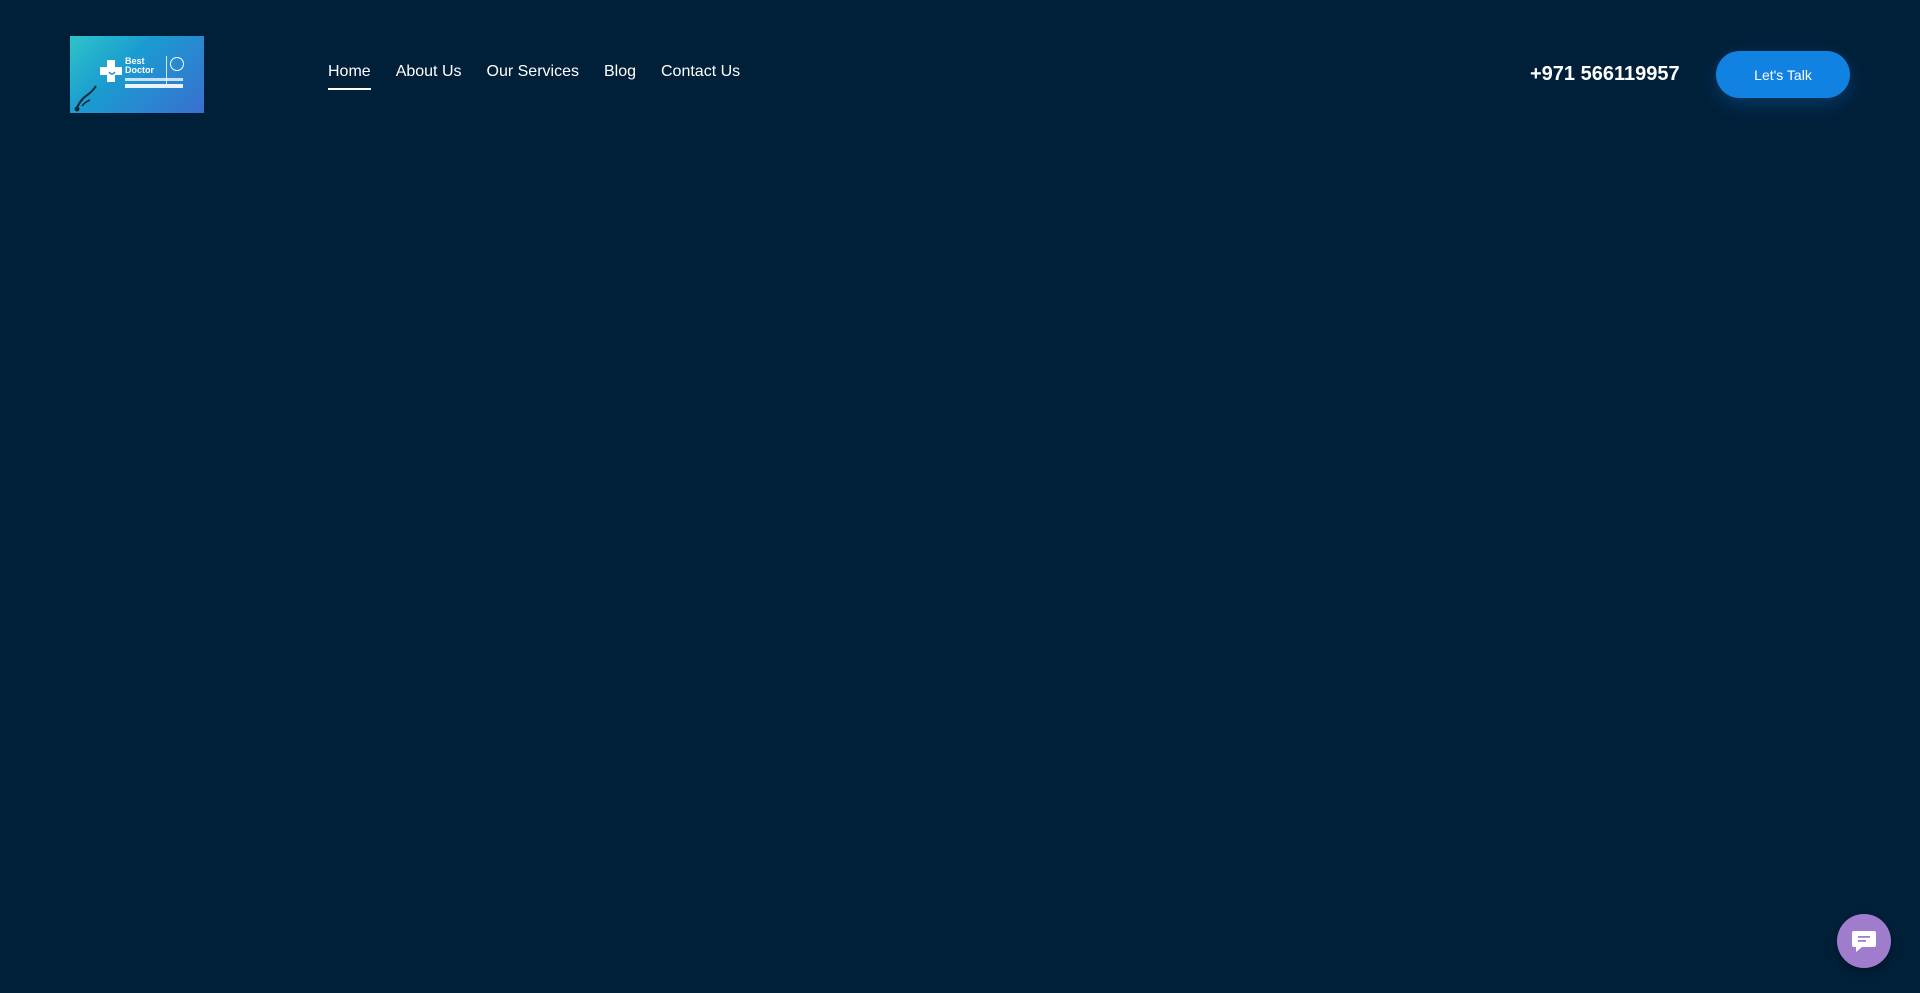  Describe the element at coordinates (85, 98) in the screenshot. I see `stethoscope-icon` at that location.